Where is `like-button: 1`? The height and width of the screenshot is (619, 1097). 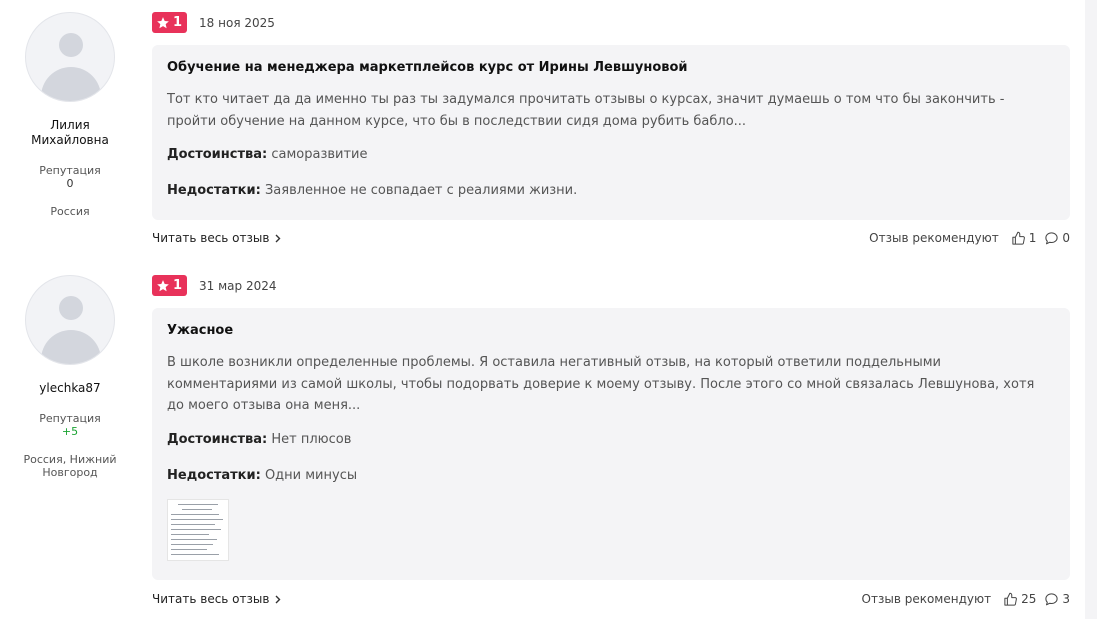 like-button: 1 is located at coordinates (1024, 238).